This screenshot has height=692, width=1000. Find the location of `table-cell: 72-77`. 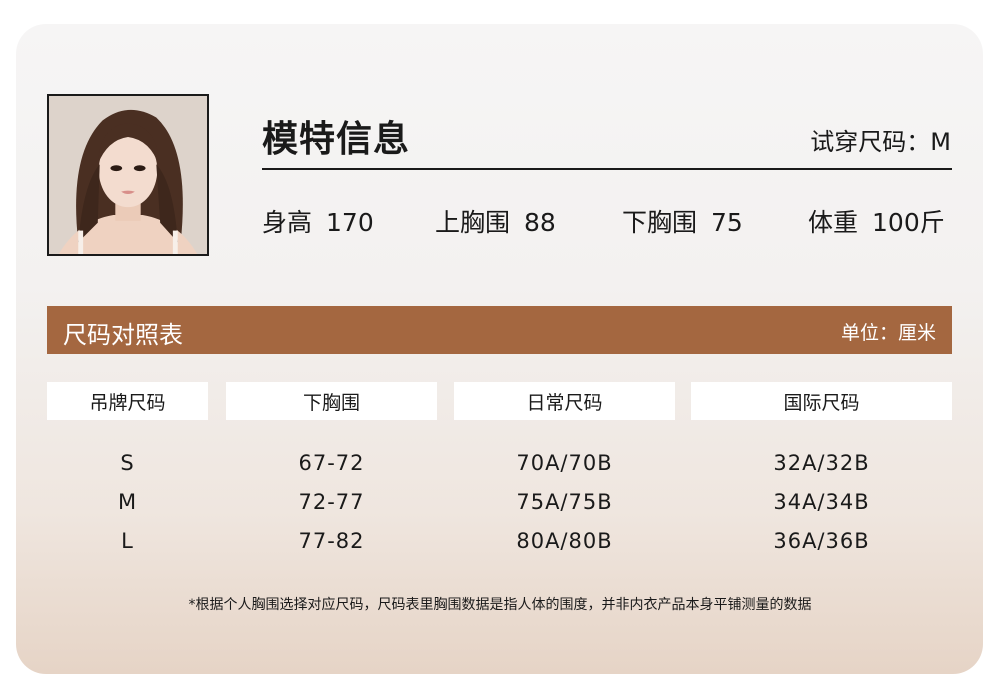

table-cell: 72-77 is located at coordinates (331, 502).